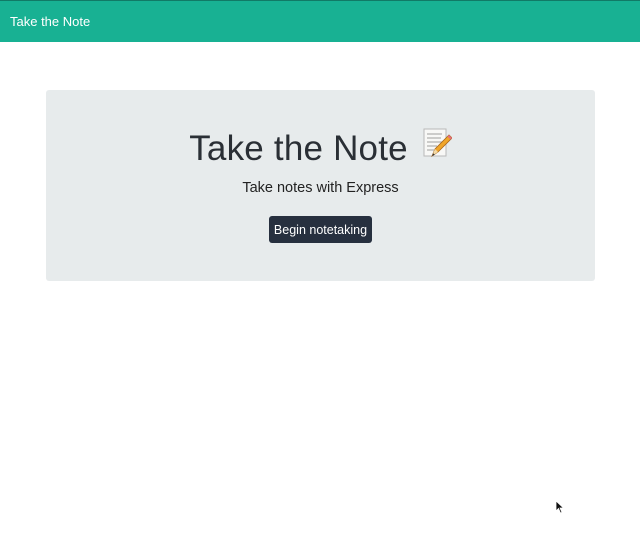 This screenshot has height=542, width=640. Describe the element at coordinates (437, 148) in the screenshot. I see `memo-pencil-icon` at that location.